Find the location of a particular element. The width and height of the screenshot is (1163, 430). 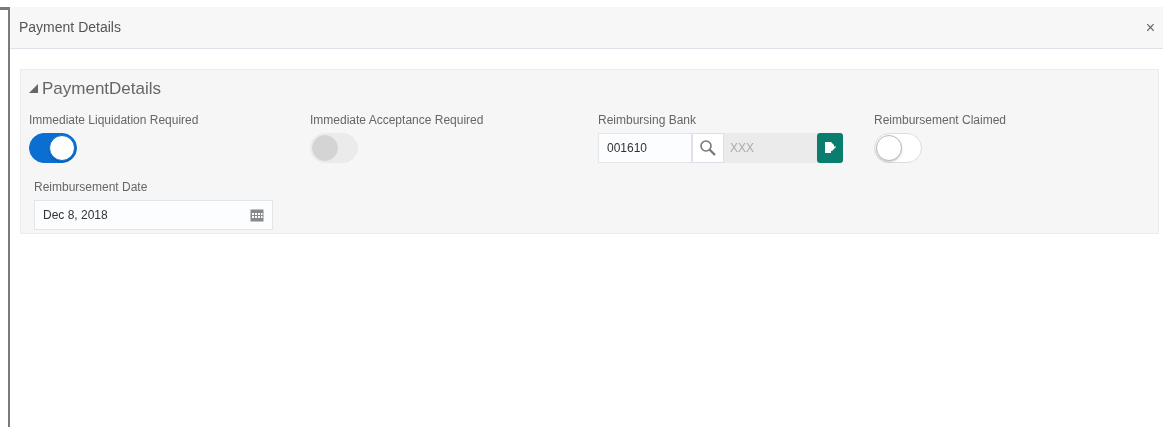

calendar-icon is located at coordinates (257, 214).